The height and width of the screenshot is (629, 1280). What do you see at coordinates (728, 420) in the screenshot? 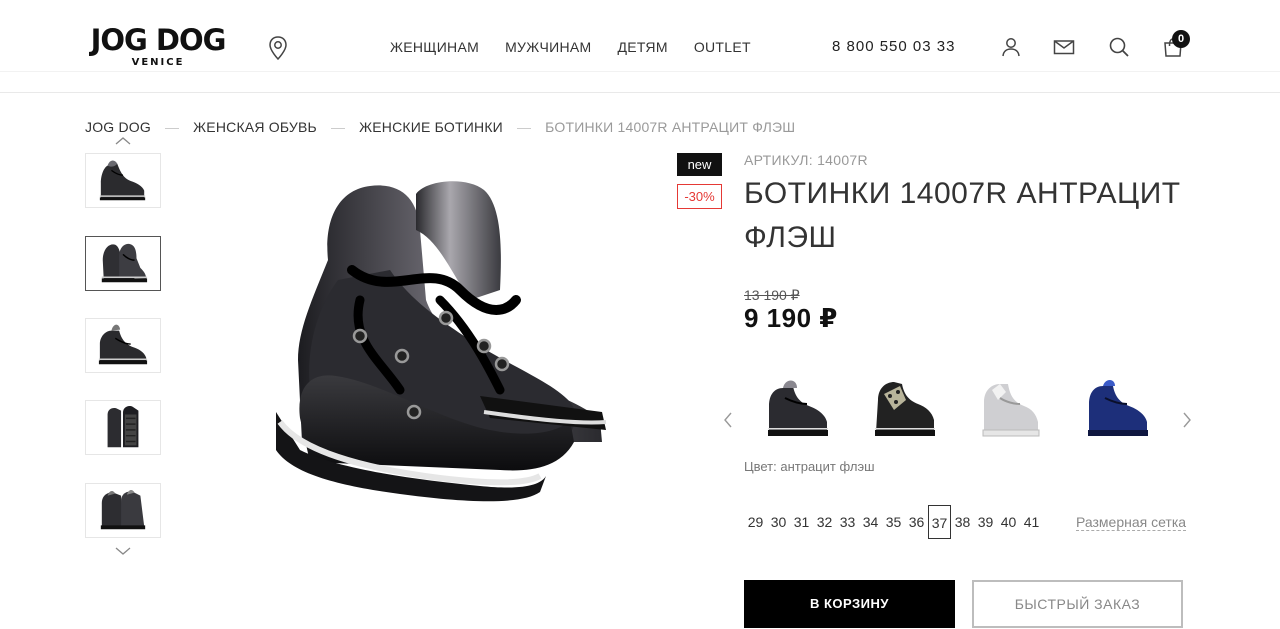
I see `color-variants-prev-icon` at bounding box center [728, 420].